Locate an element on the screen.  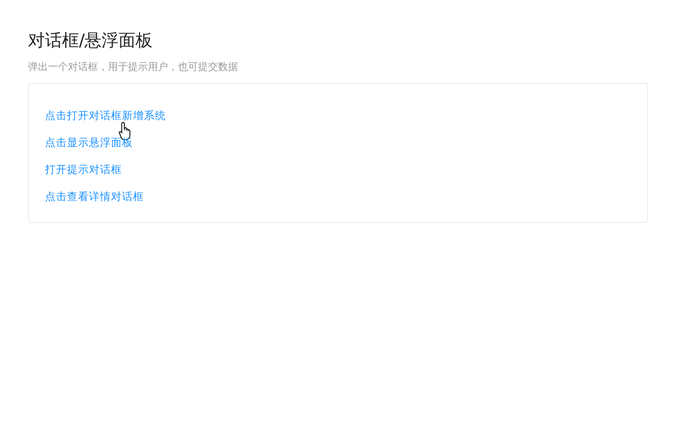
page-subtitle: 弹出一个对话框，用于提示用户，也可提交数据 is located at coordinates (133, 68).